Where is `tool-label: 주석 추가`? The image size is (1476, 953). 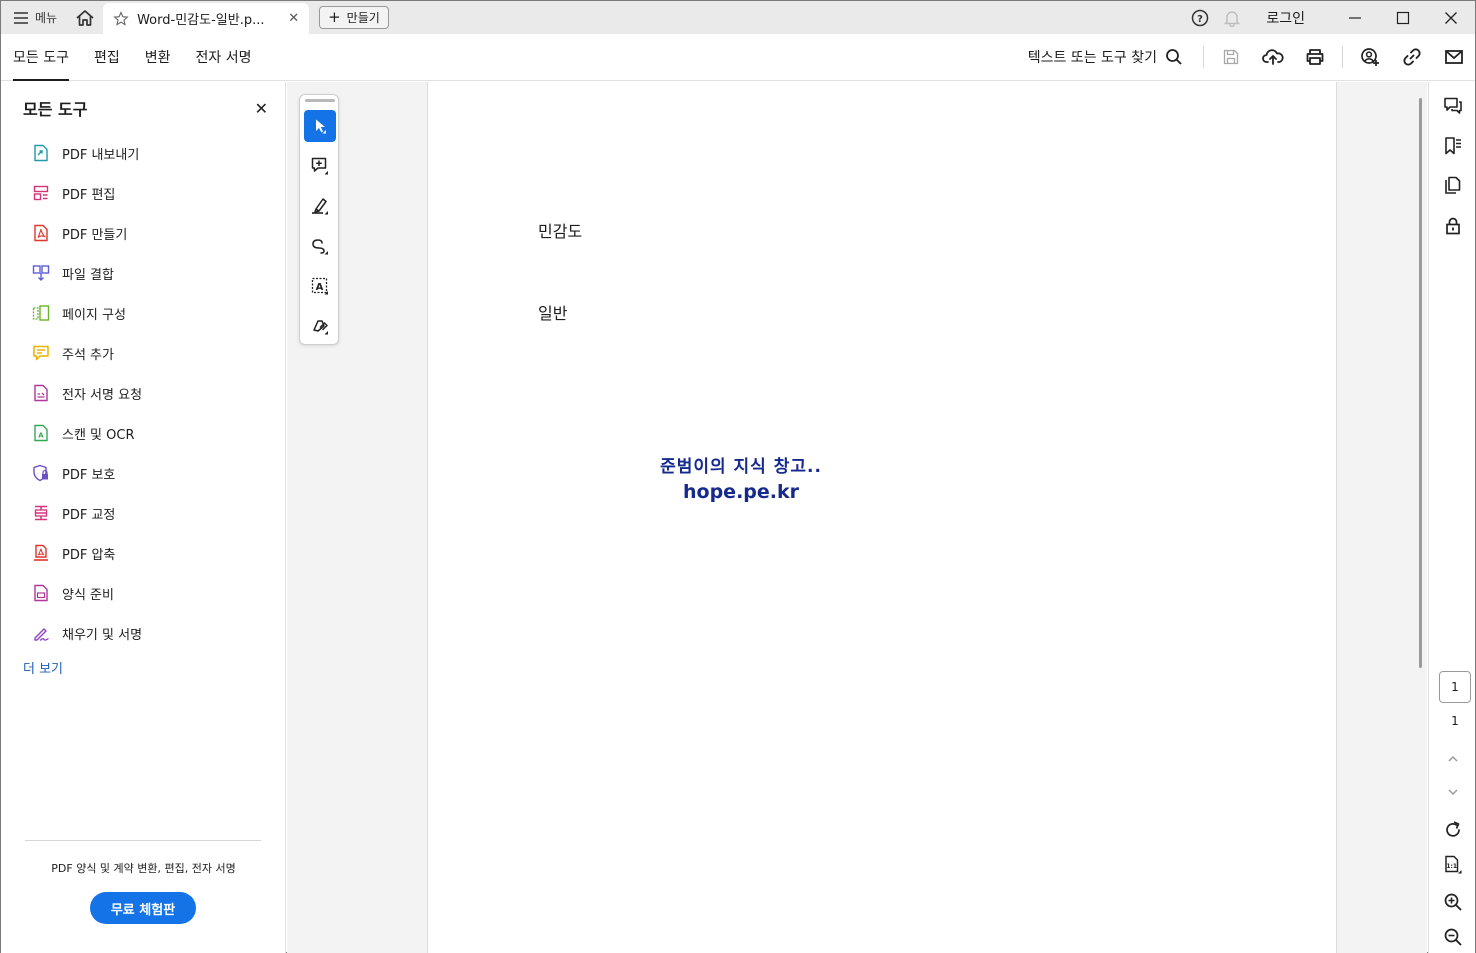 tool-label: 주석 추가 is located at coordinates (88, 355).